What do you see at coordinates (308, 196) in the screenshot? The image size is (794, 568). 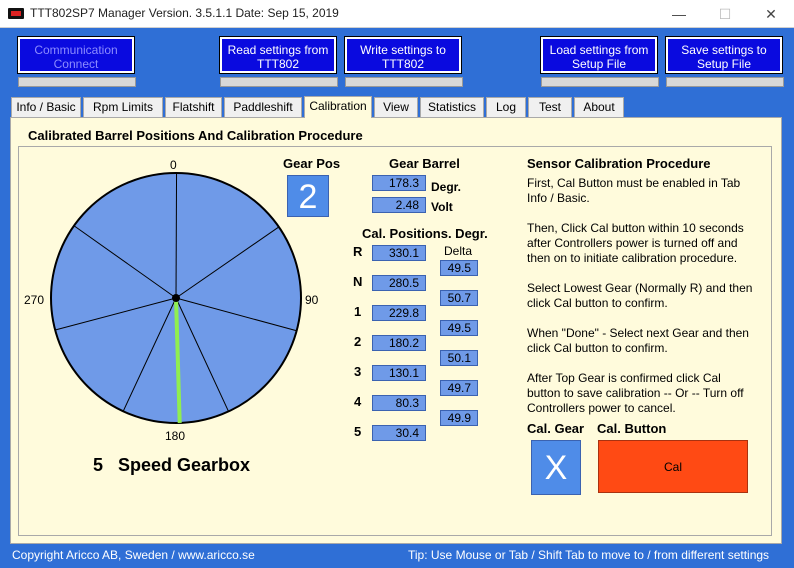 I see `gear-pos-value: 2` at bounding box center [308, 196].